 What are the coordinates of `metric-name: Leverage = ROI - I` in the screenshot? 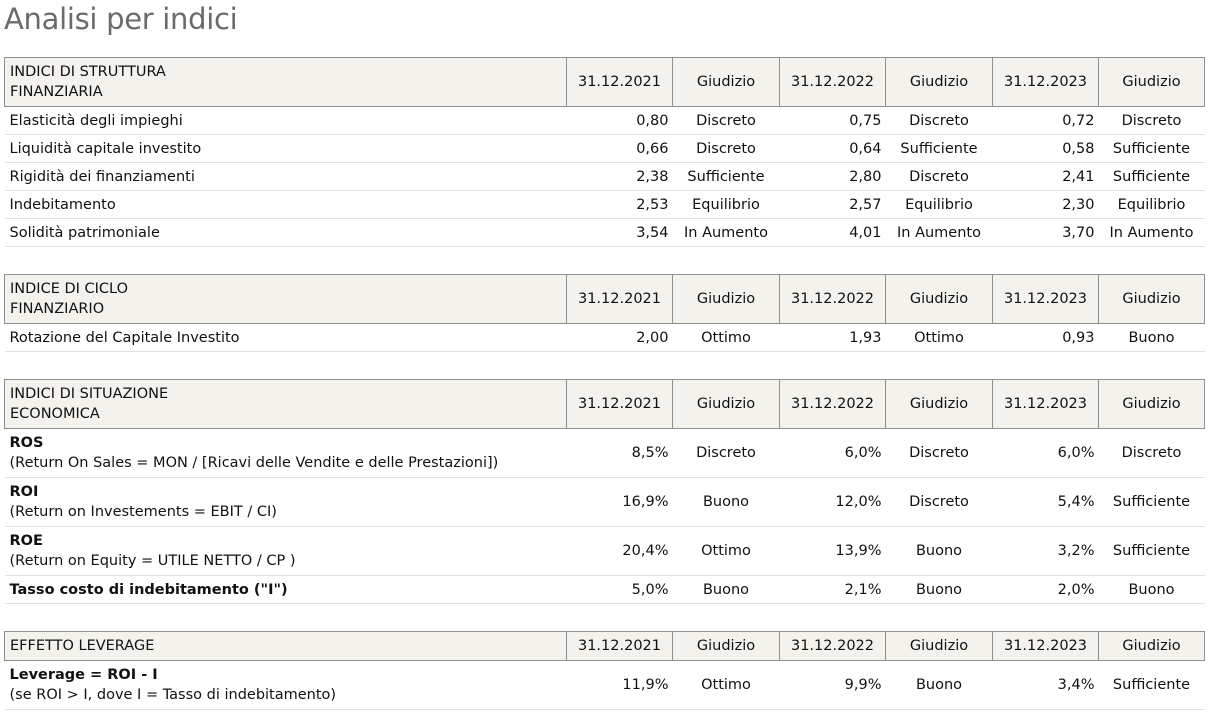 It's located at (83, 675).